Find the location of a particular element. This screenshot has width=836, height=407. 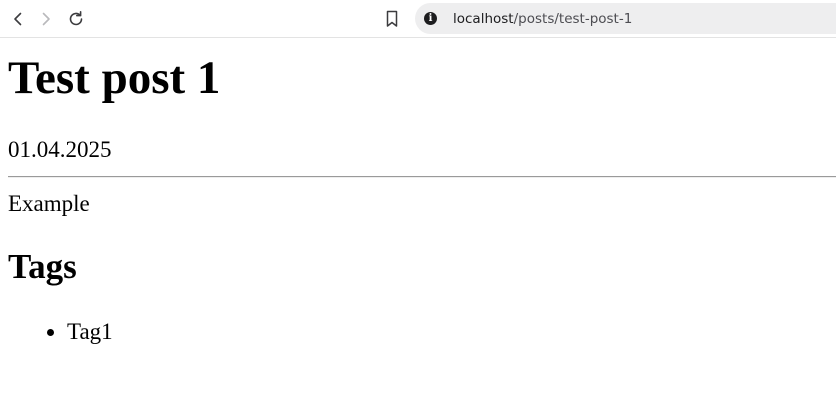

reload-icon is located at coordinates (76, 18).